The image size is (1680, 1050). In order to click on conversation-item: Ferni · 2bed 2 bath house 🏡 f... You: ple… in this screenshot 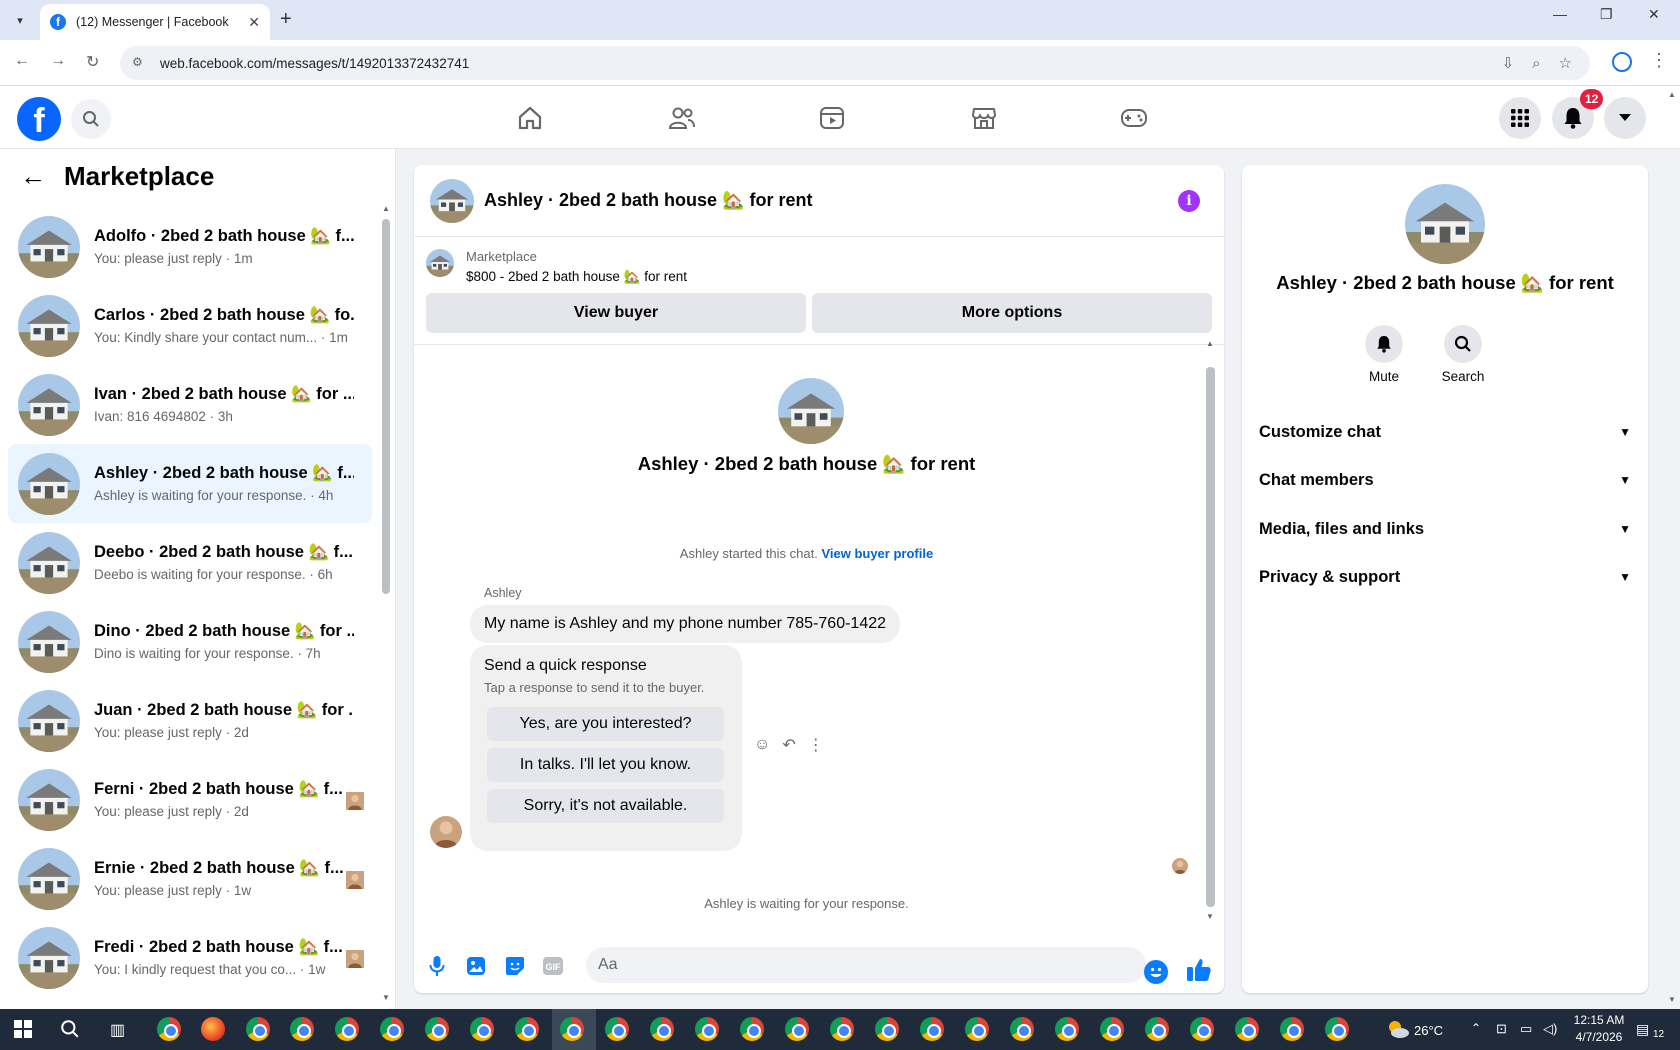, I will do `click(190, 799)`.